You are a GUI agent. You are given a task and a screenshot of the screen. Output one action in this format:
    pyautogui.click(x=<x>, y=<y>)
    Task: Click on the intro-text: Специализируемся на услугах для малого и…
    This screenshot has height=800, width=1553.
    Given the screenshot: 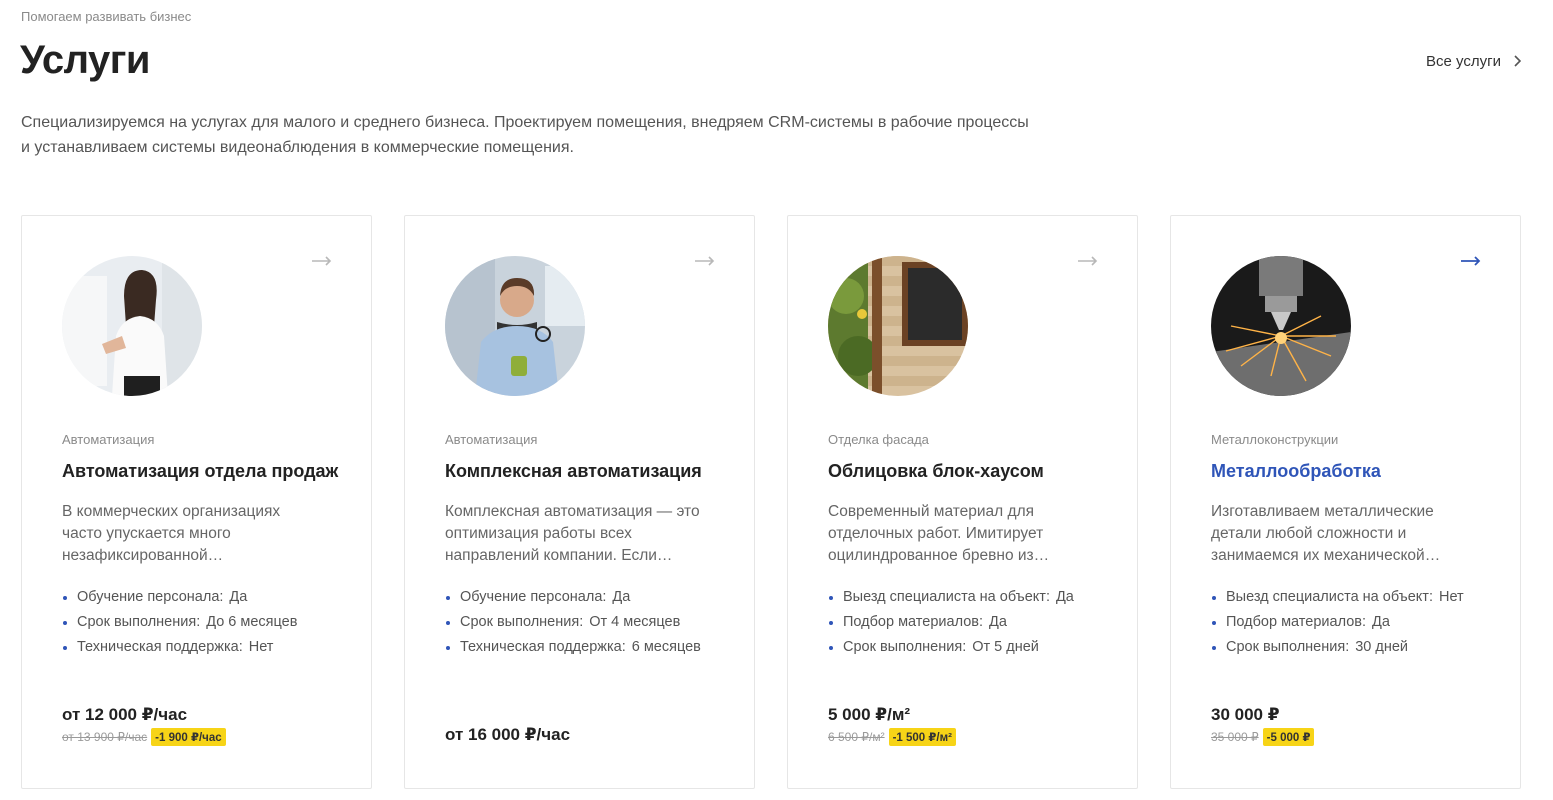 What is the action you would take?
    pyautogui.click(x=525, y=135)
    